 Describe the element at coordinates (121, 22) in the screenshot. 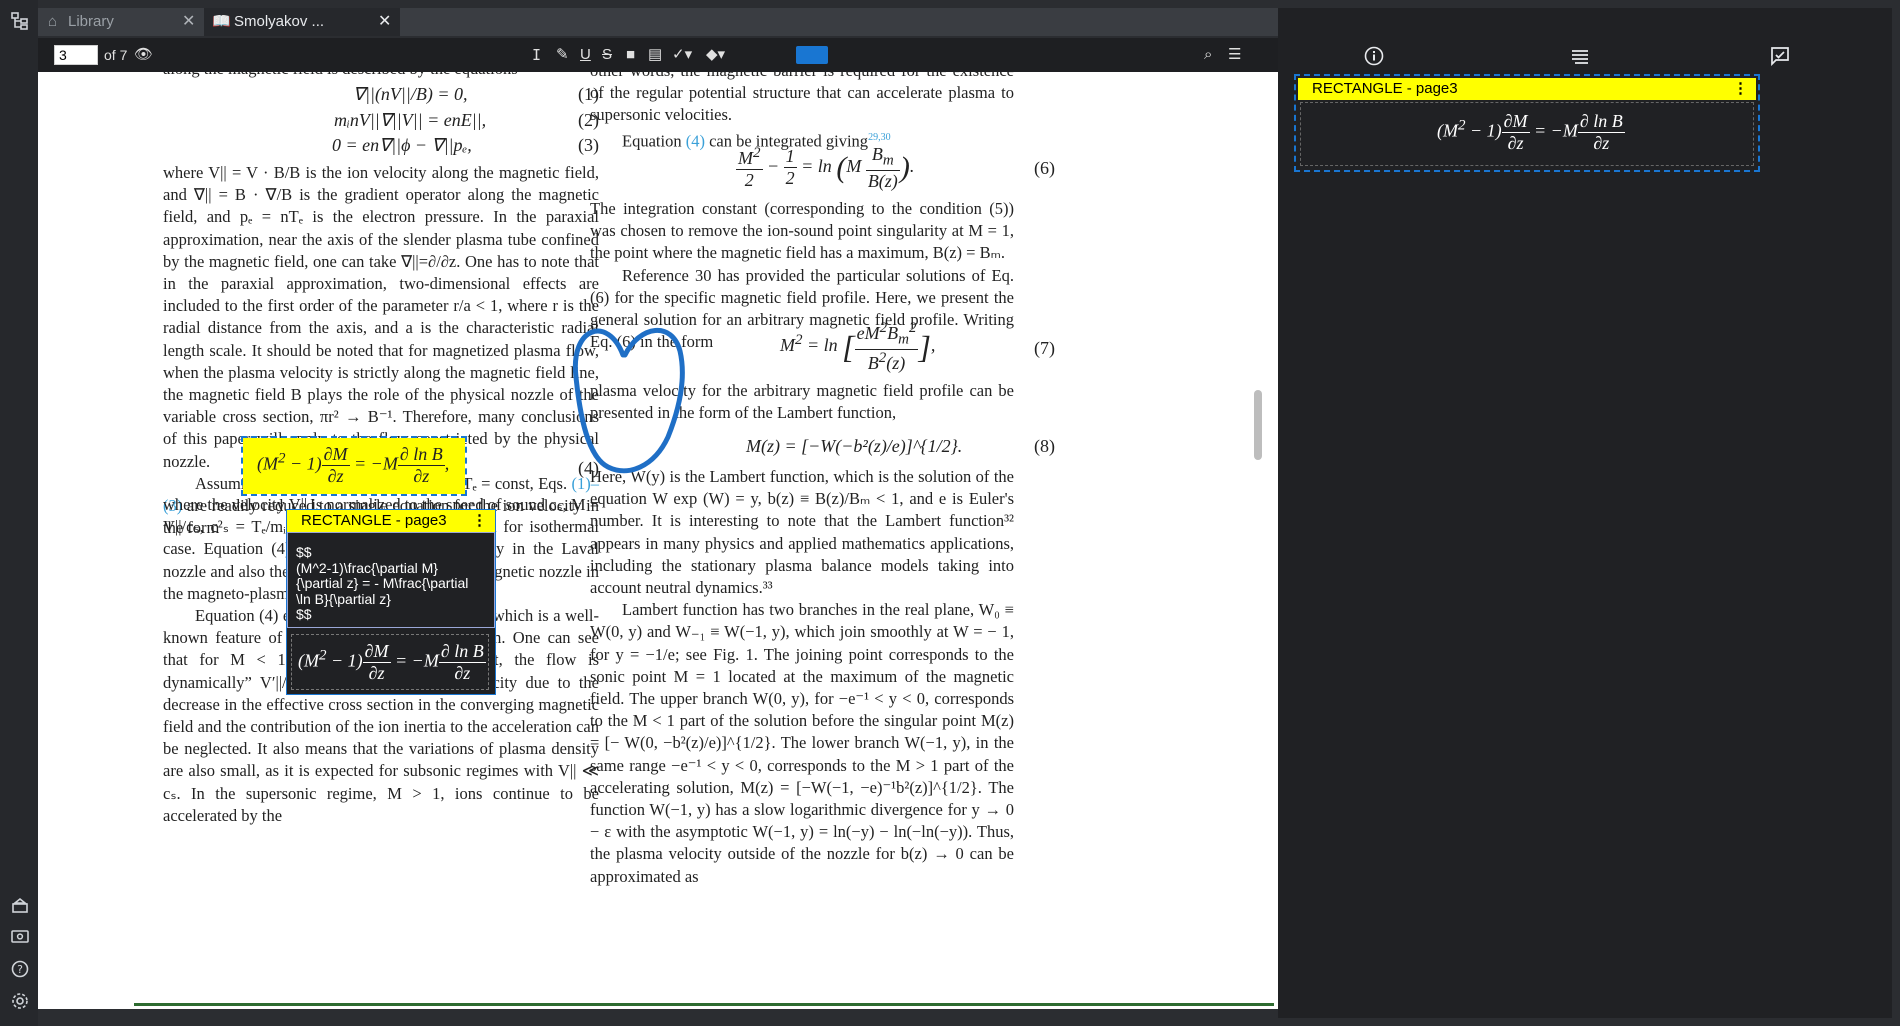

I see `tab-library: ⌂ Library ✕` at that location.